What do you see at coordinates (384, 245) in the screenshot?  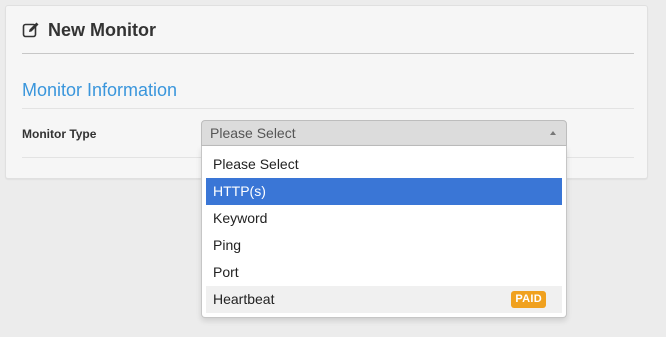 I see `option-ping: Ping` at bounding box center [384, 245].